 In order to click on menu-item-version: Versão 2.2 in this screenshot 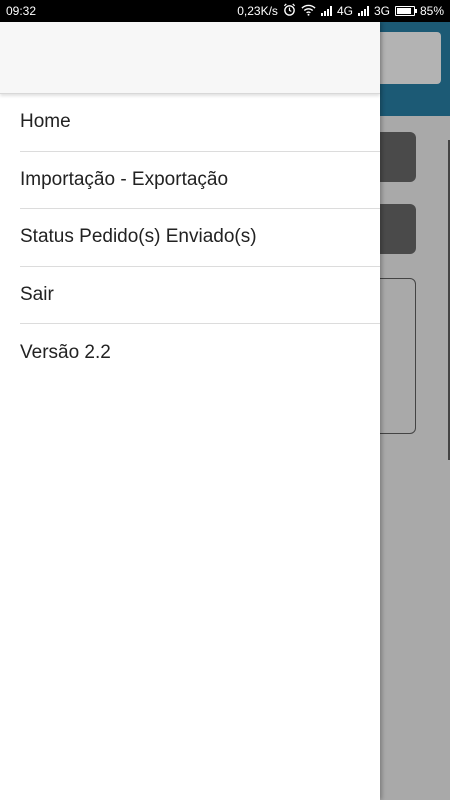, I will do `click(65, 352)`.